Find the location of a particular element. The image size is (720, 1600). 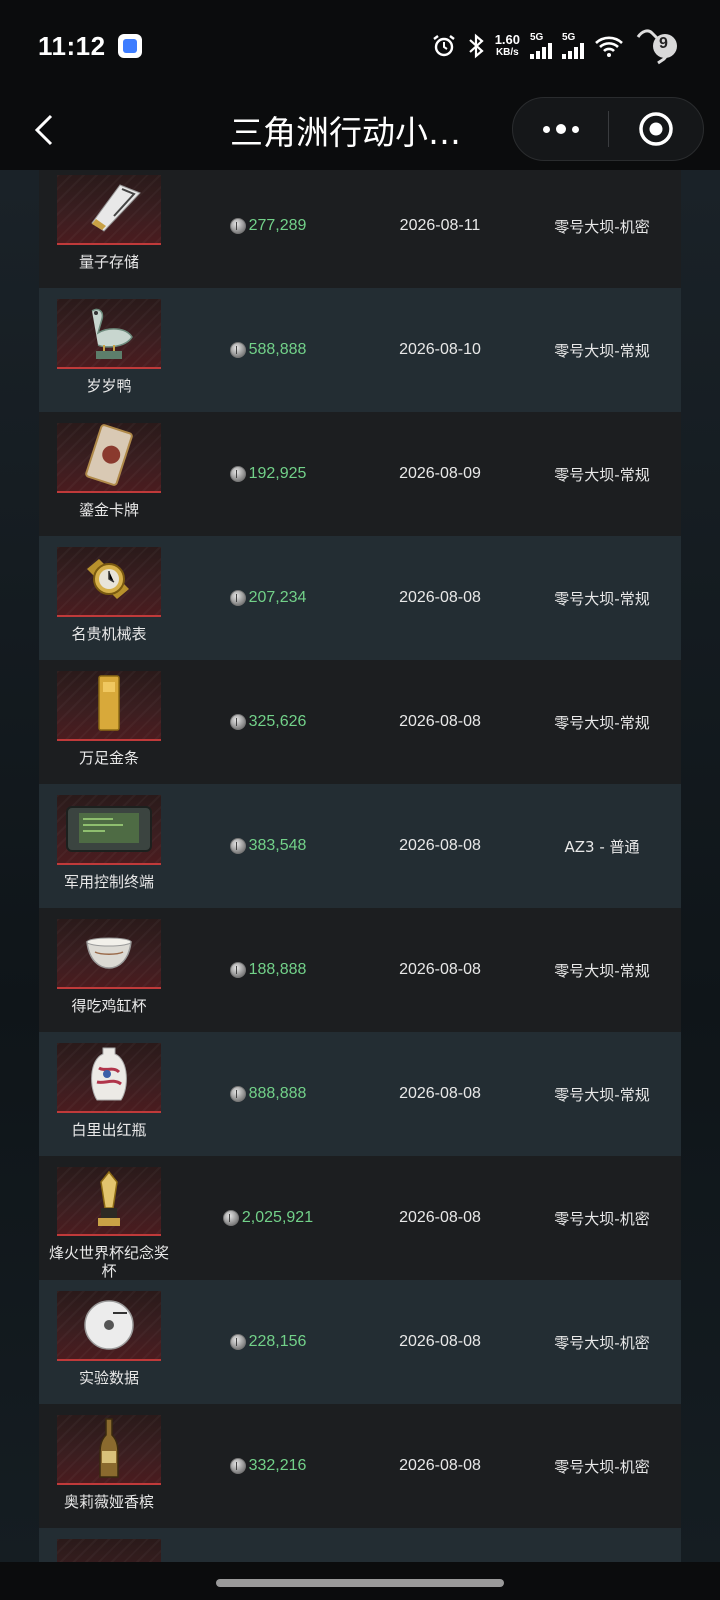

item-cell: 军用控制终端 is located at coordinates (109, 846).